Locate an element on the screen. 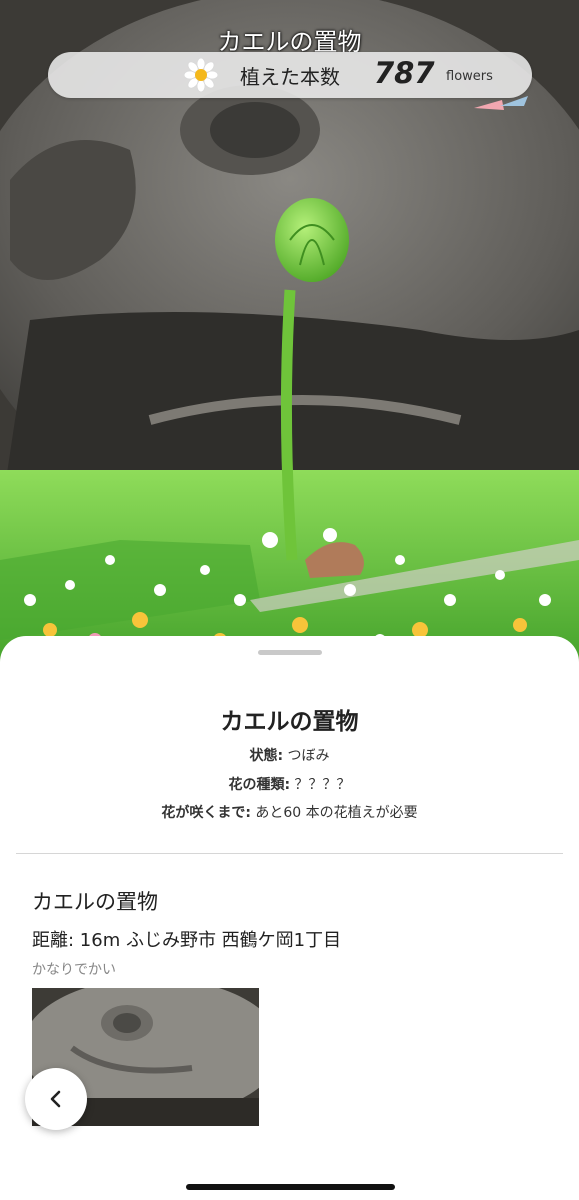  planted-count-value: 787 is located at coordinates (404, 73).